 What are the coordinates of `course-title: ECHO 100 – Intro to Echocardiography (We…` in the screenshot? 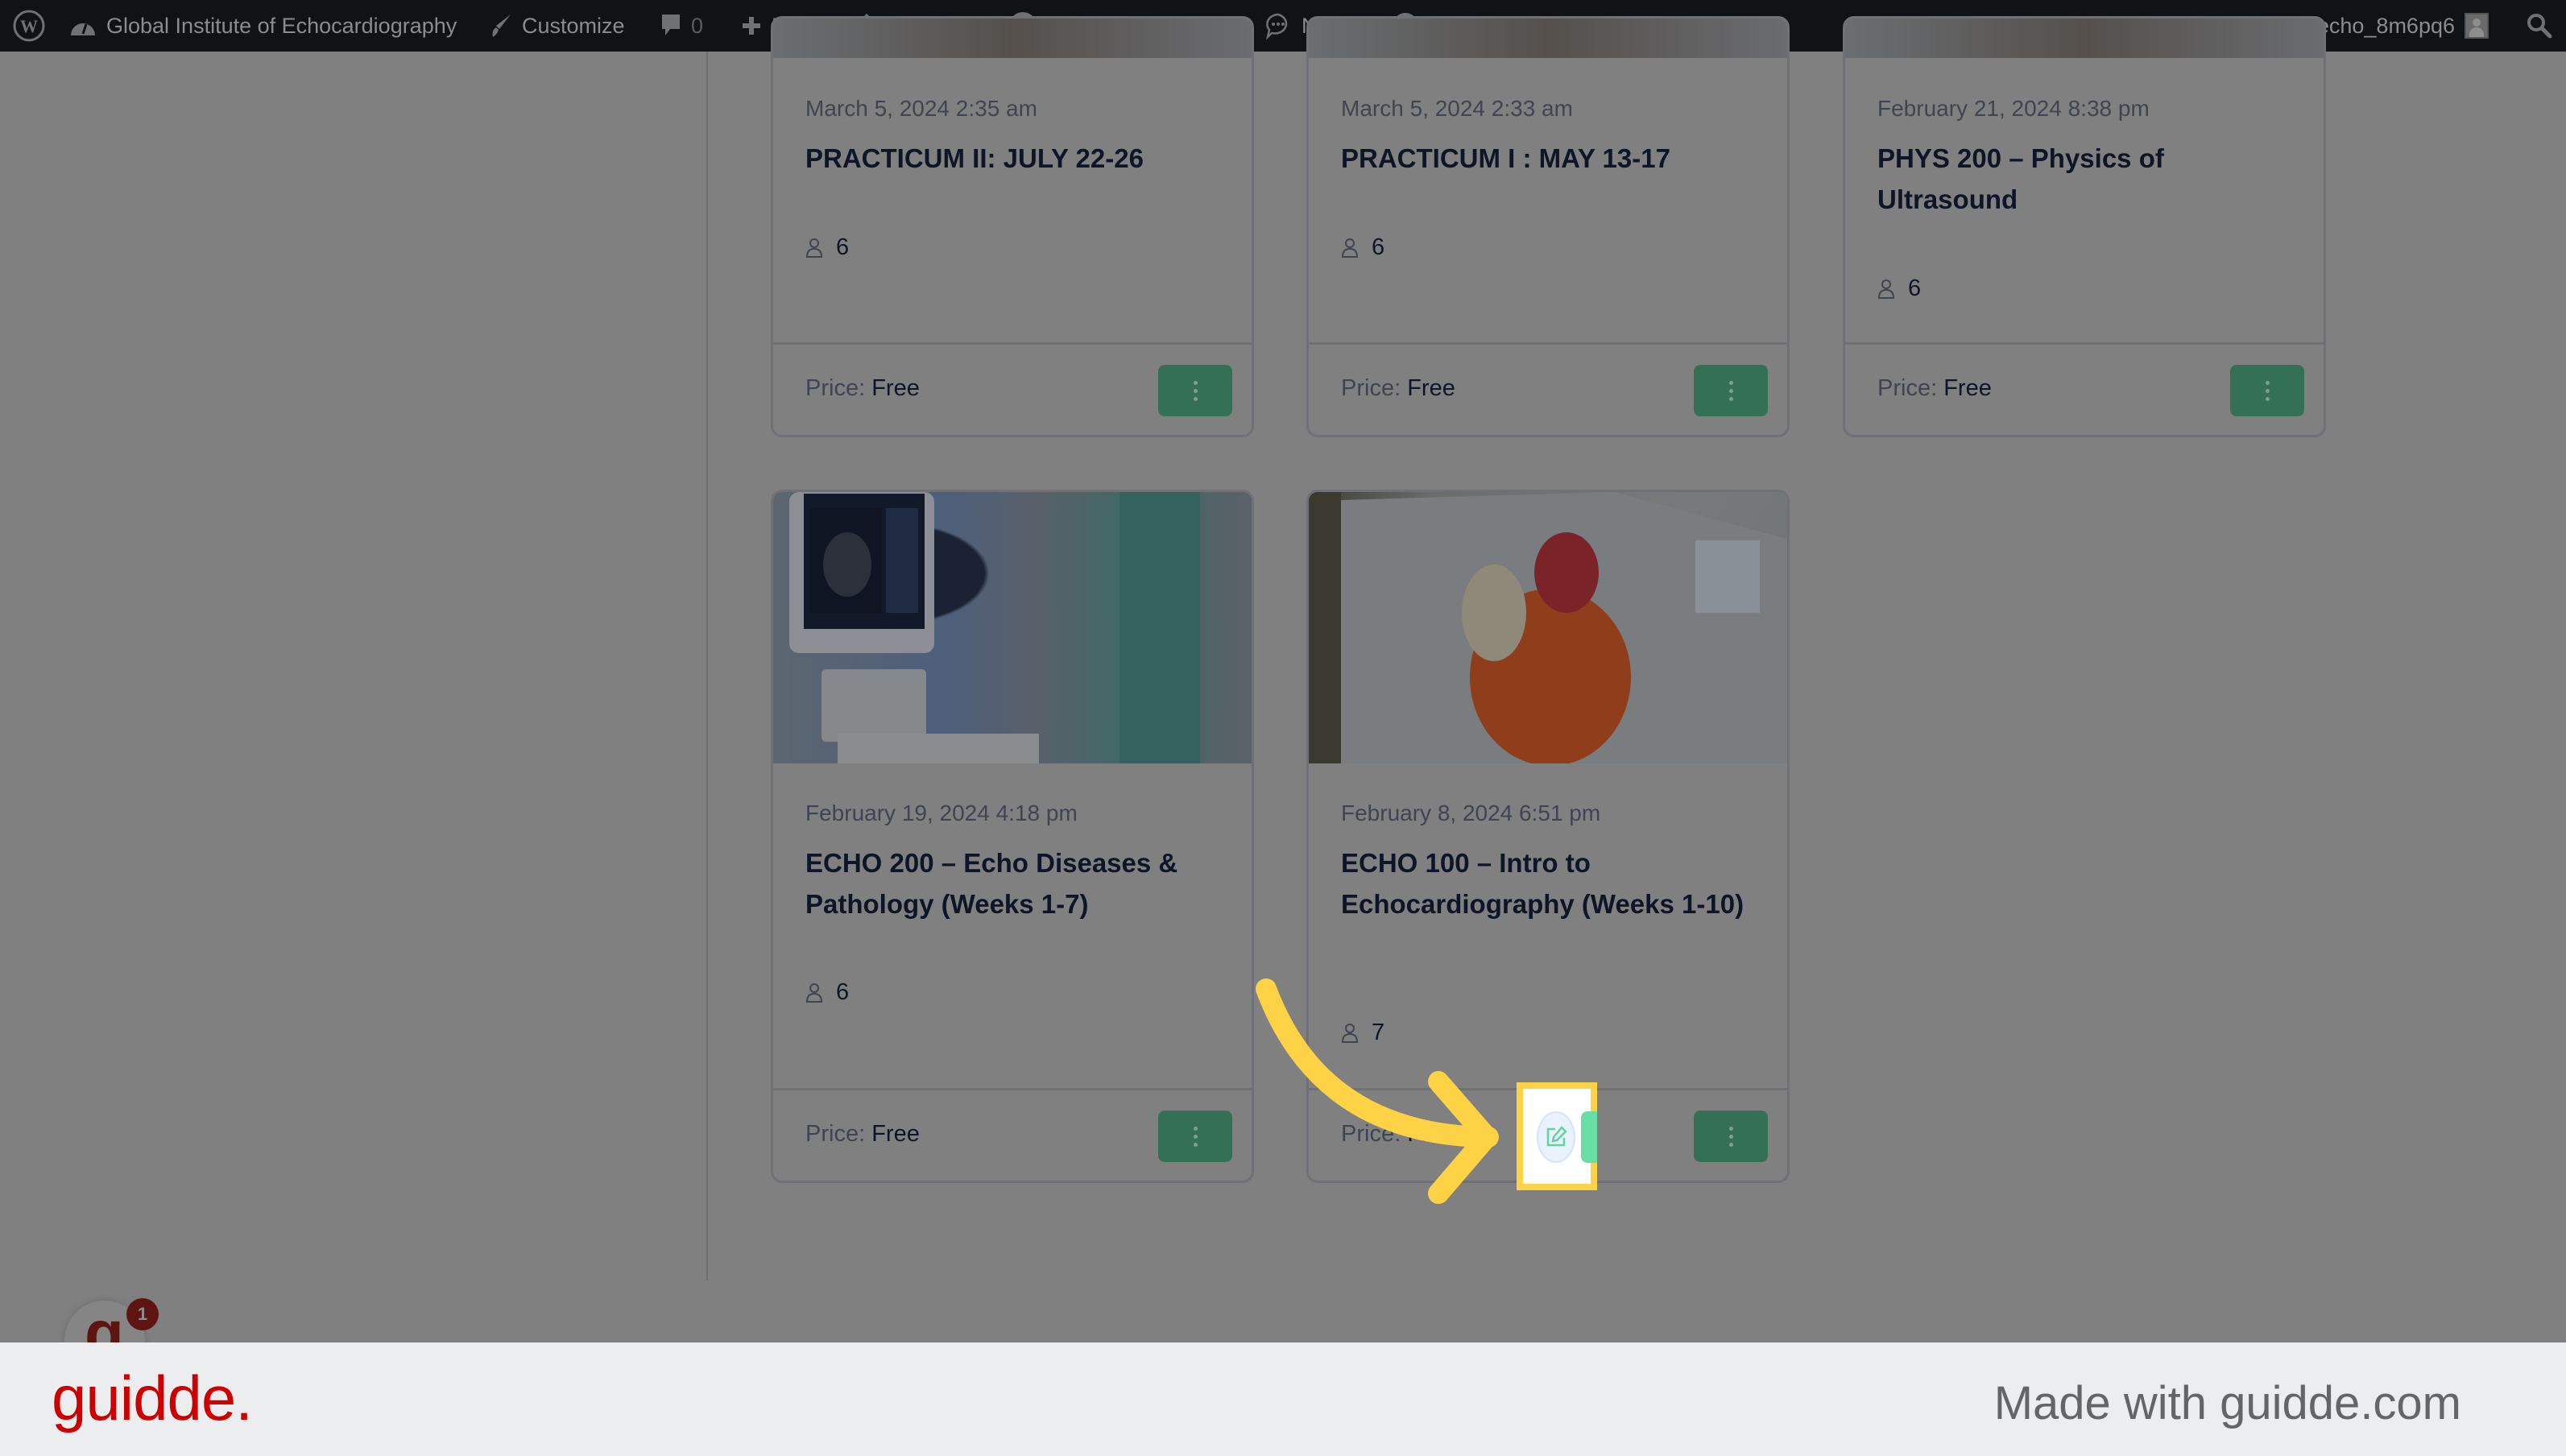 It's located at (1548, 883).